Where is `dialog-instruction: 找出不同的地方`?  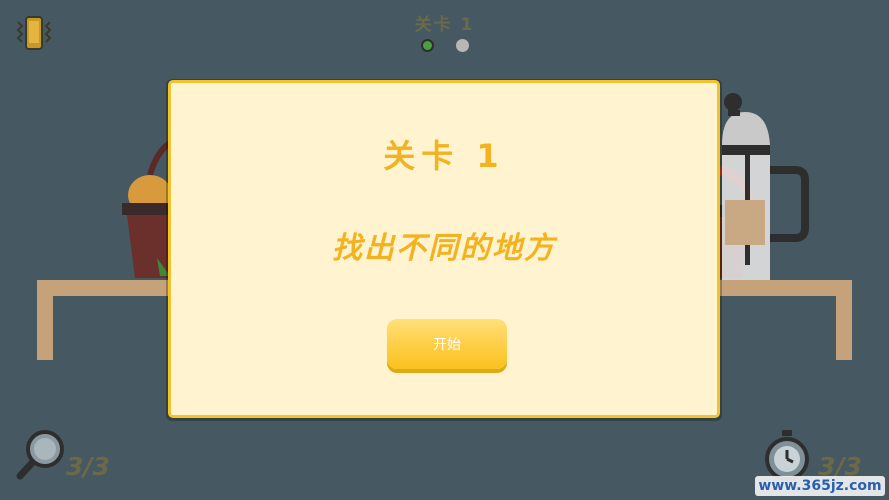 dialog-instruction: 找出不同的地方 is located at coordinates (444, 248).